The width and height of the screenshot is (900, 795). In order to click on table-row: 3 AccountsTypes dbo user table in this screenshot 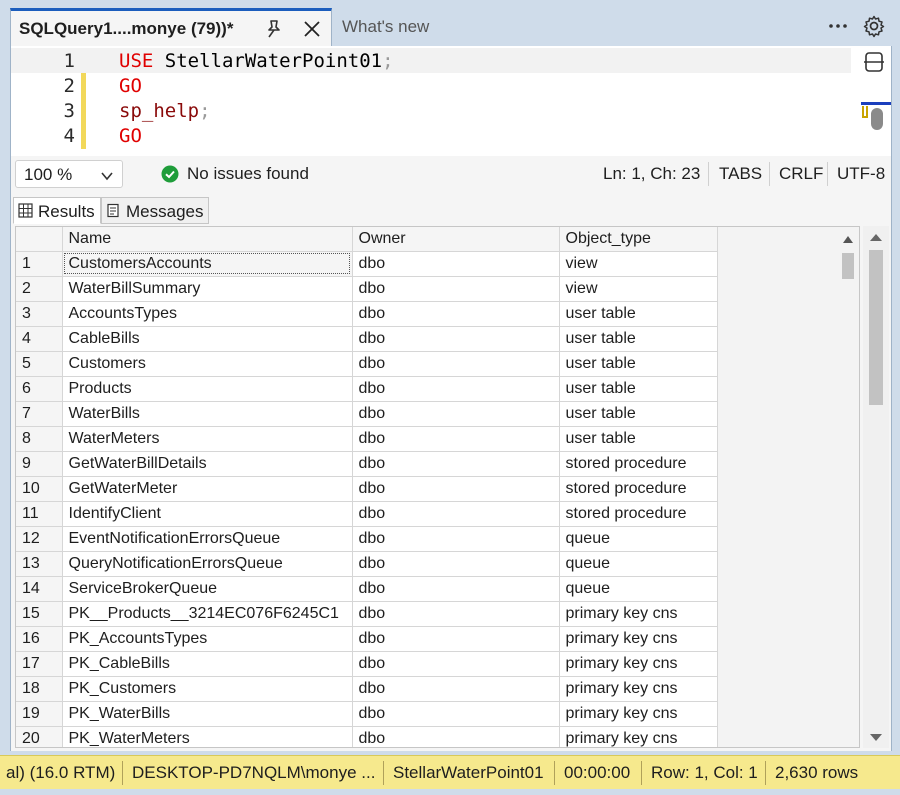, I will do `click(436, 314)`.